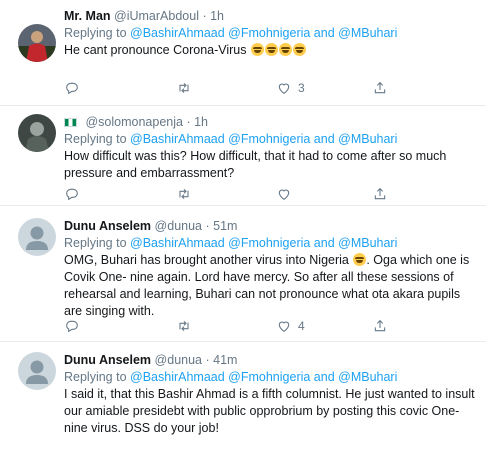  I want to click on tweet-actions: 4, so click(234, 327).